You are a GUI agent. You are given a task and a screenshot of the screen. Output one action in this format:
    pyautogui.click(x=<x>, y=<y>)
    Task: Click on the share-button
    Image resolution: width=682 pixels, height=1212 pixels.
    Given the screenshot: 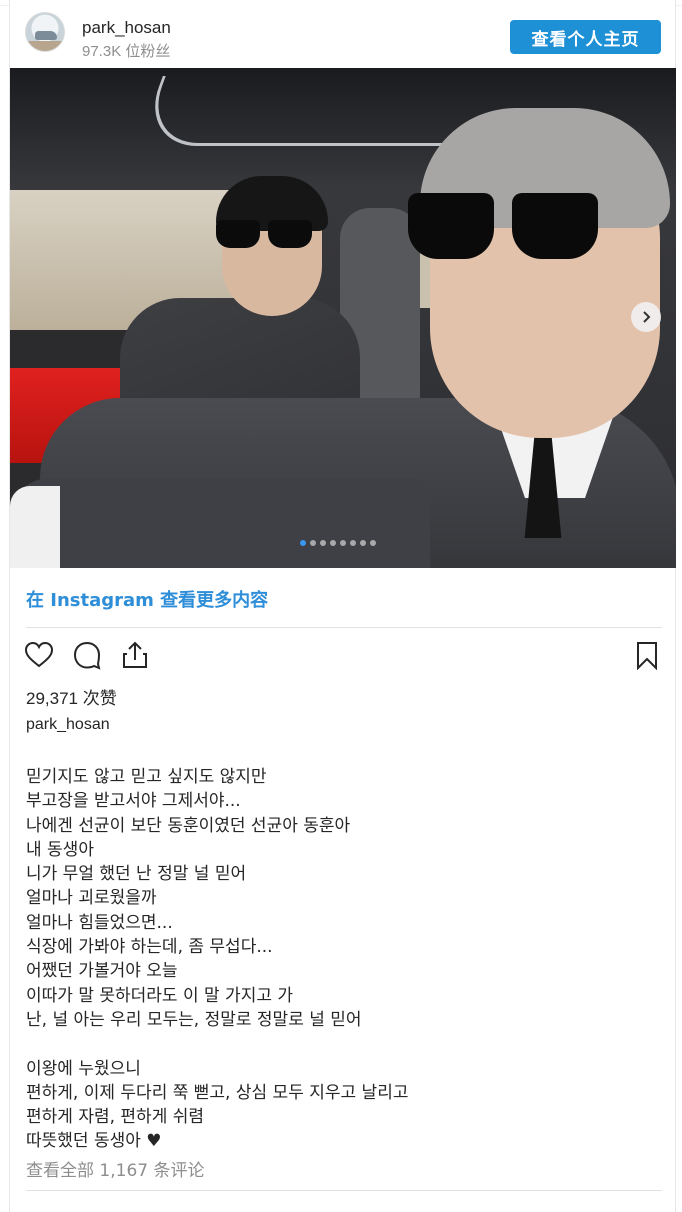 What is the action you would take?
    pyautogui.click(x=135, y=655)
    